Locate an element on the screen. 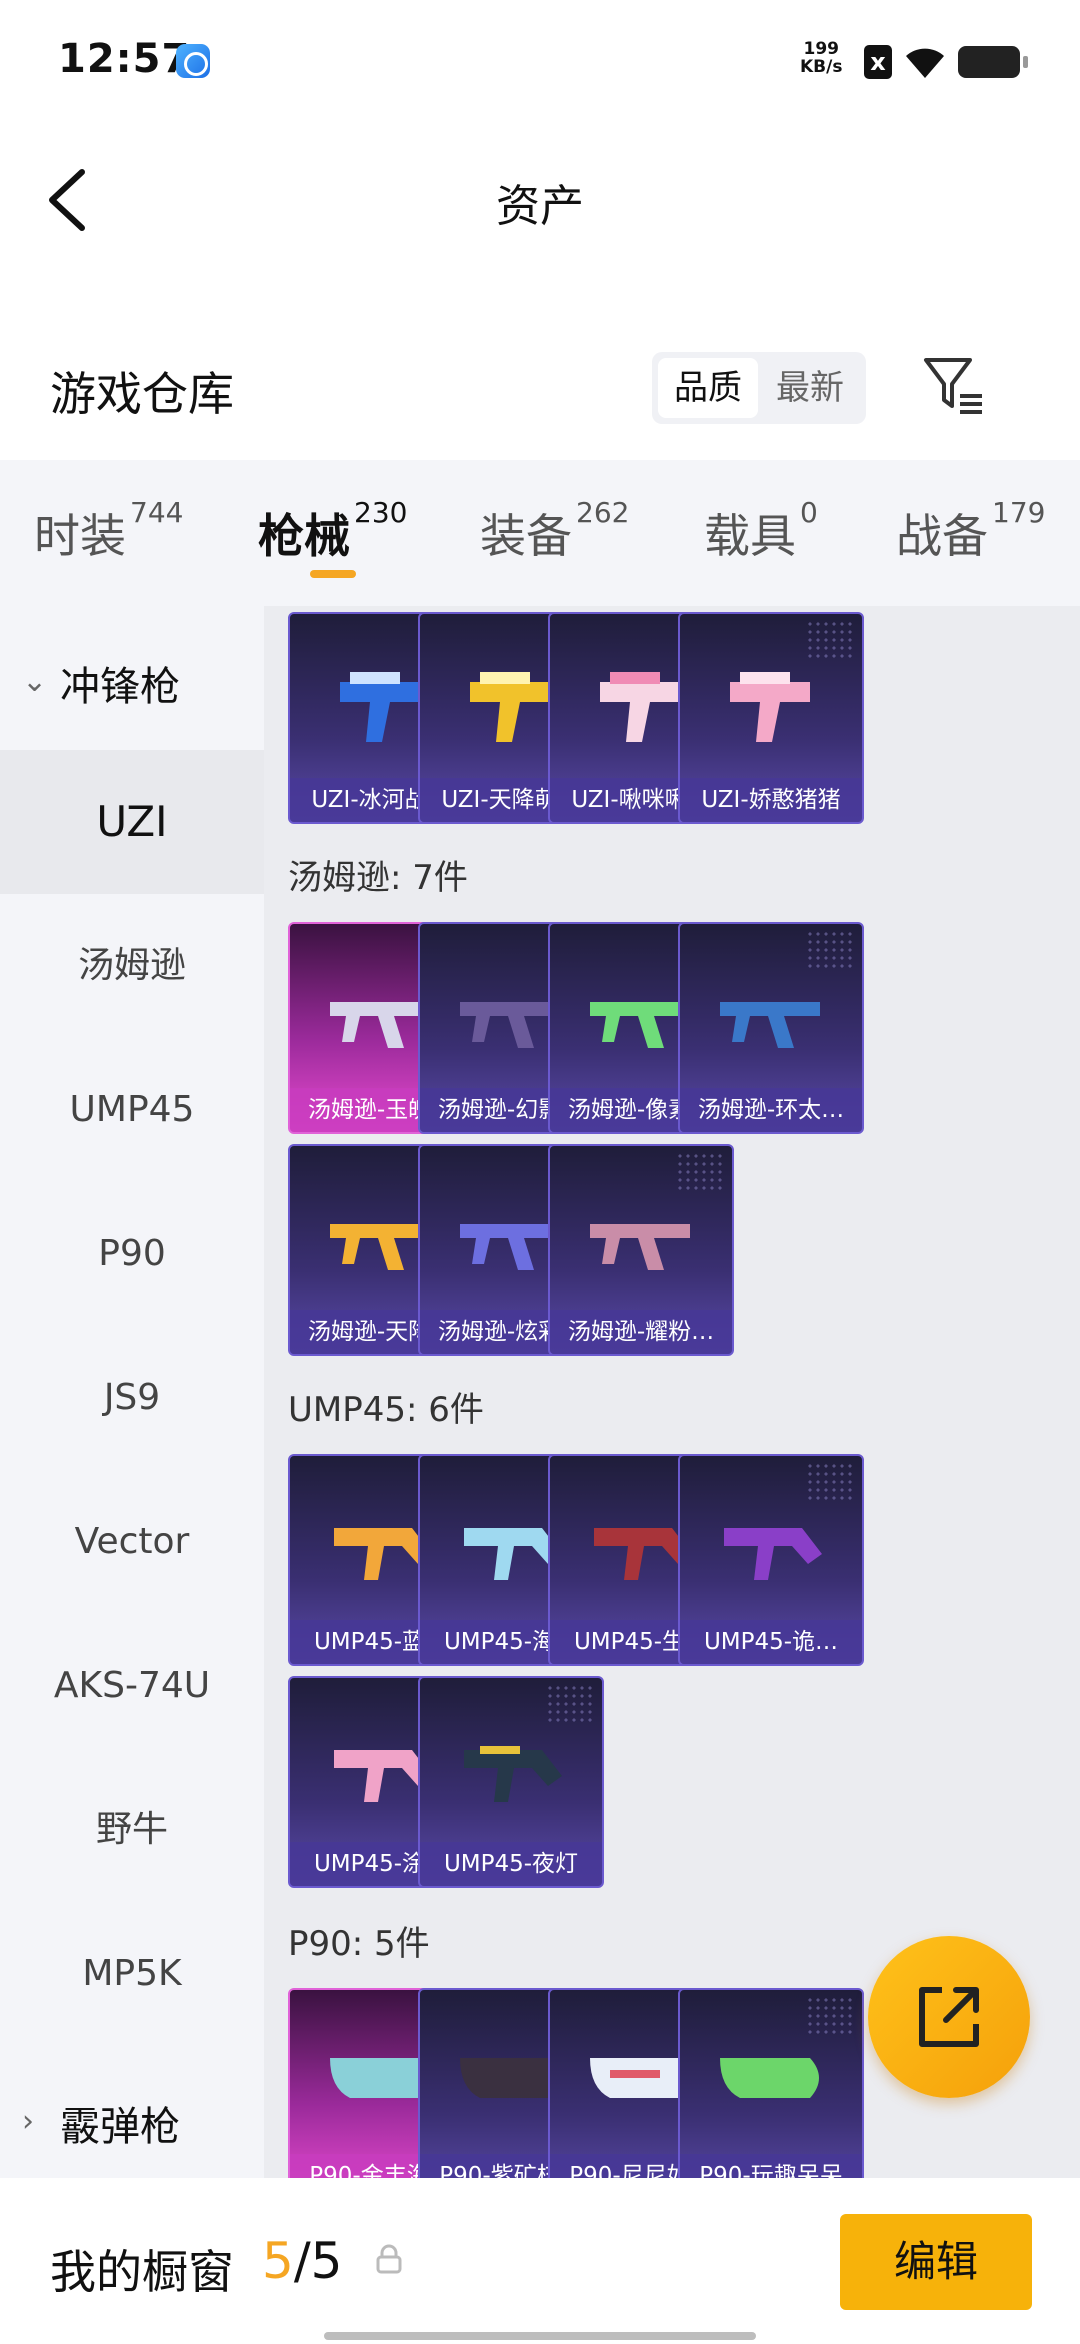 This screenshot has height=2344, width=1080. tab-count: 262 is located at coordinates (603, 512).